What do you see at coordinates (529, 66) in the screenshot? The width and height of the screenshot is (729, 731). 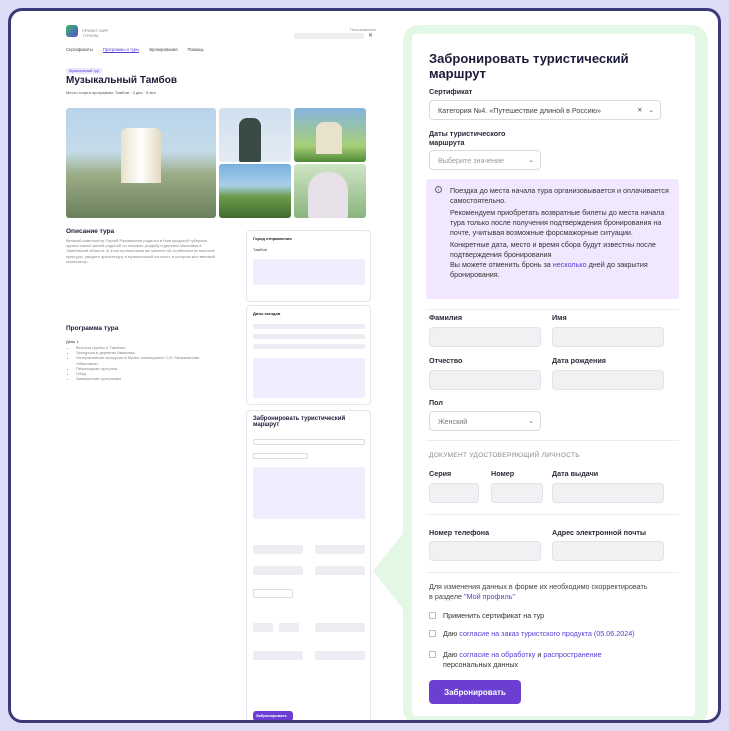 I see `form-title: Забронировать туристический маршрут` at bounding box center [529, 66].